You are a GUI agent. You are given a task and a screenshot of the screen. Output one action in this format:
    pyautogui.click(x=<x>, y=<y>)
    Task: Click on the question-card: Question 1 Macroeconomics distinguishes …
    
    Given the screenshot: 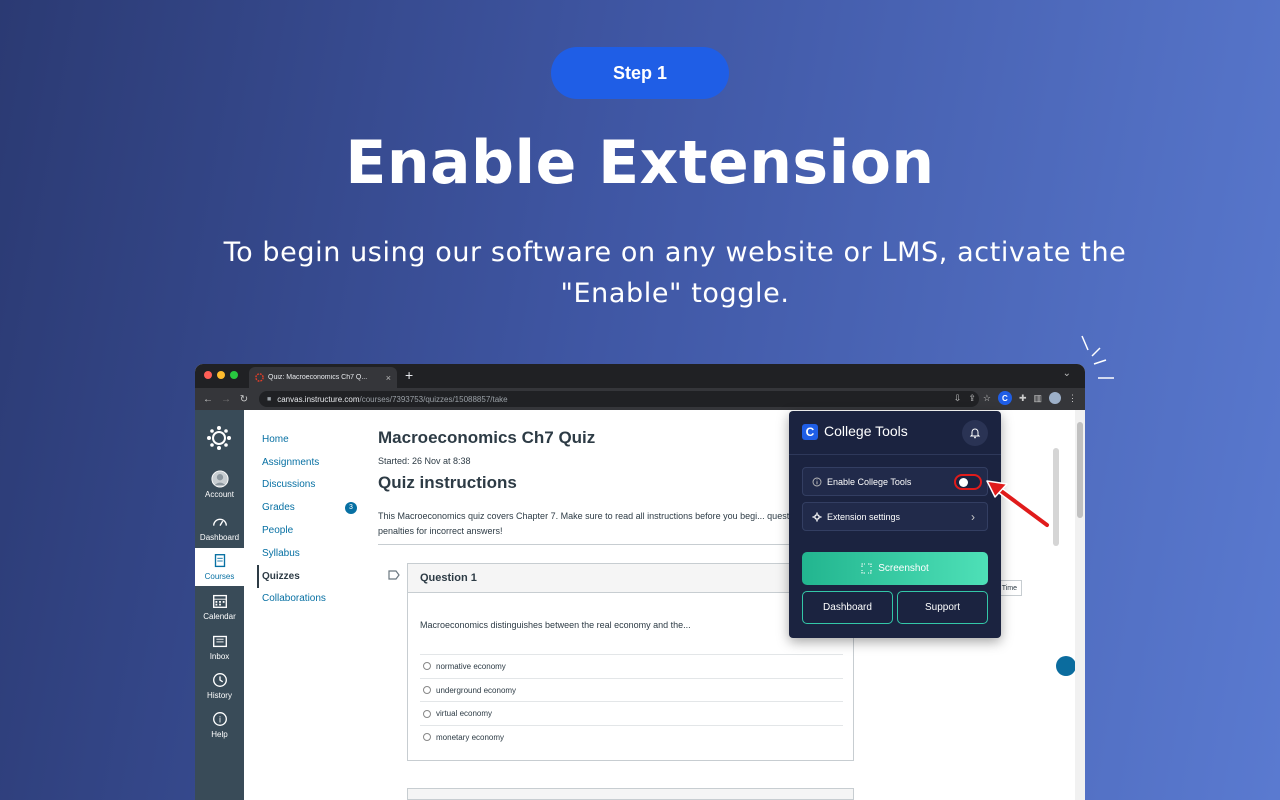 What is the action you would take?
    pyautogui.click(x=630, y=662)
    